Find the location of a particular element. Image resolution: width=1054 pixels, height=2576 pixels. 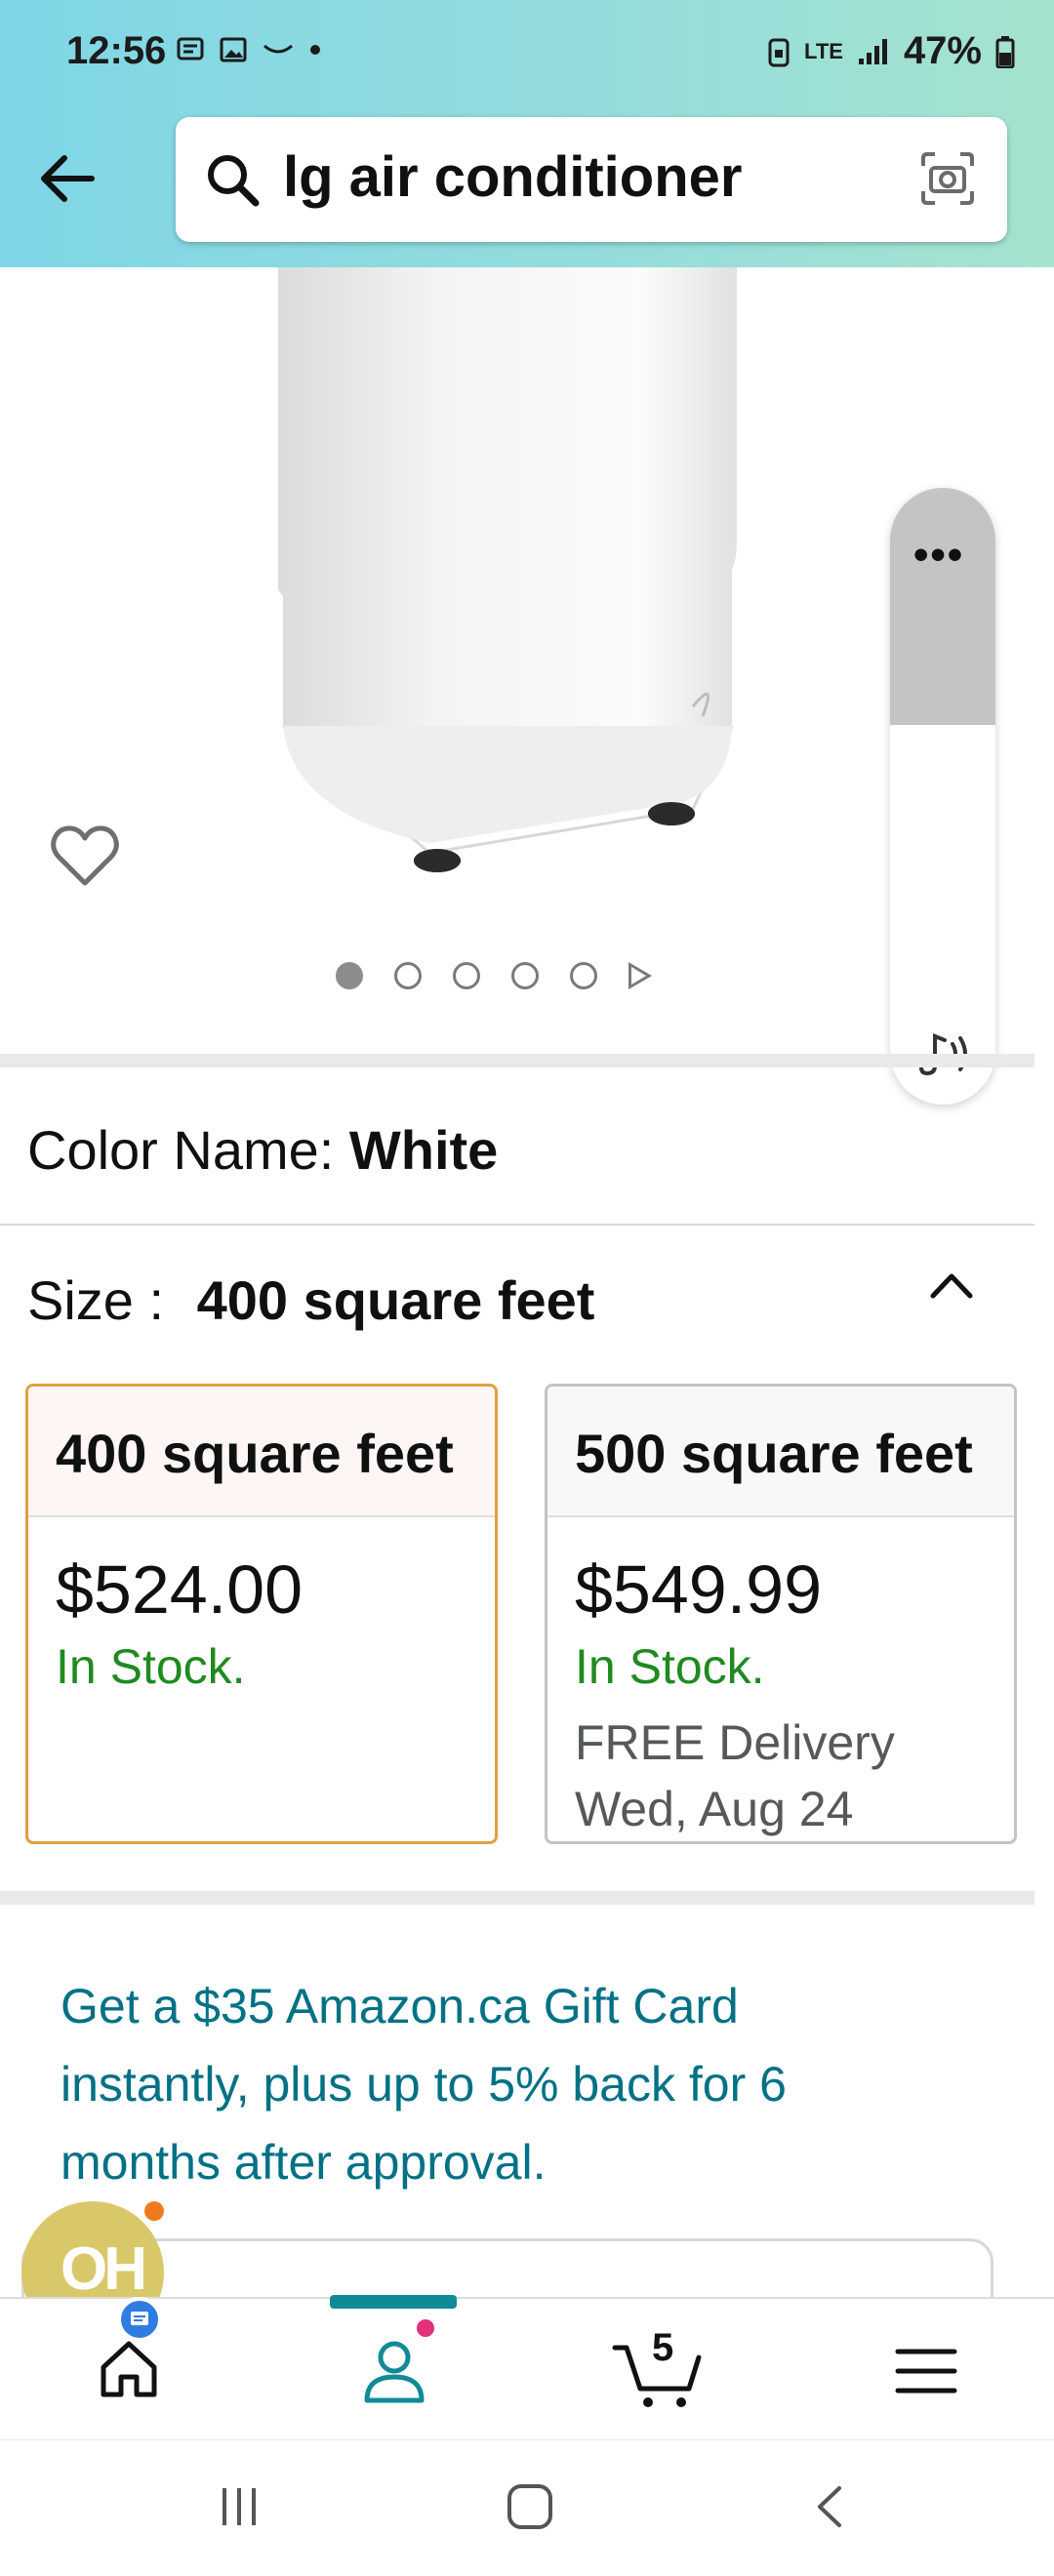

battery-icon is located at coordinates (1005, 51).